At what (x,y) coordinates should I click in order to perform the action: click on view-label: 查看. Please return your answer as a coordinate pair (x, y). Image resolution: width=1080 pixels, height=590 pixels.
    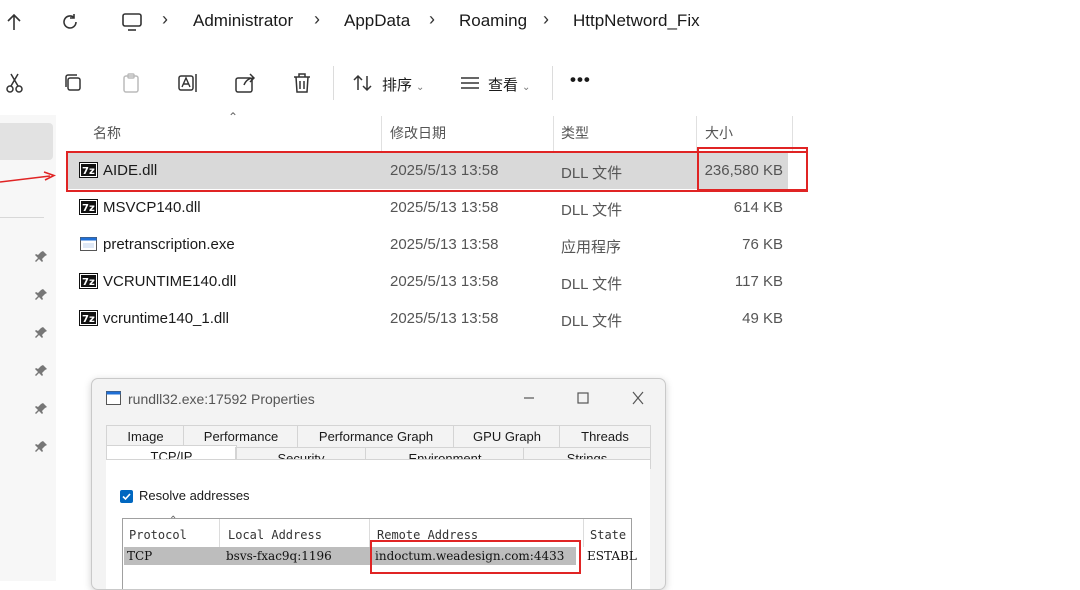
    Looking at the image, I should click on (503, 85).